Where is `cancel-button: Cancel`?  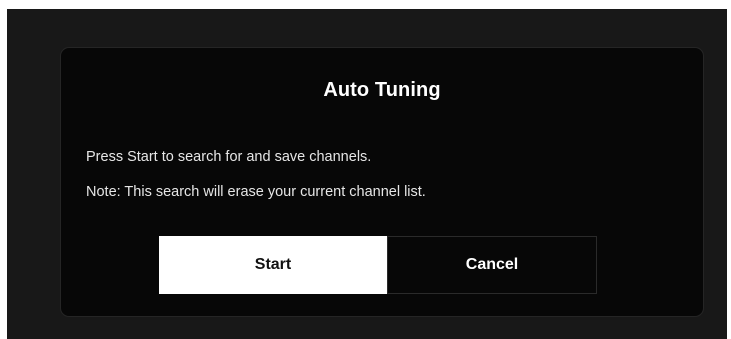
cancel-button: Cancel is located at coordinates (492, 265).